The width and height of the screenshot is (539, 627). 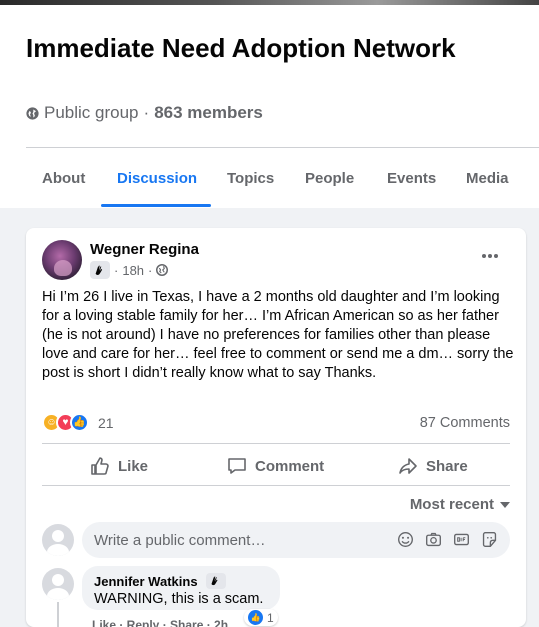 What do you see at coordinates (156, 205) in the screenshot?
I see `active-tab-indicator` at bounding box center [156, 205].